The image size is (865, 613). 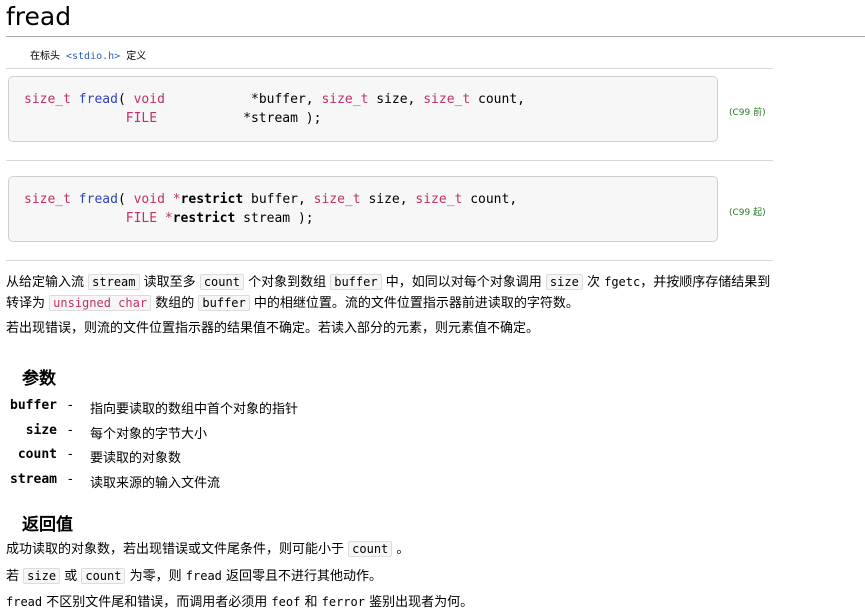 What do you see at coordinates (219, 218) in the screenshot?
I see `signature-line-2: FILE *restrict stream );` at bounding box center [219, 218].